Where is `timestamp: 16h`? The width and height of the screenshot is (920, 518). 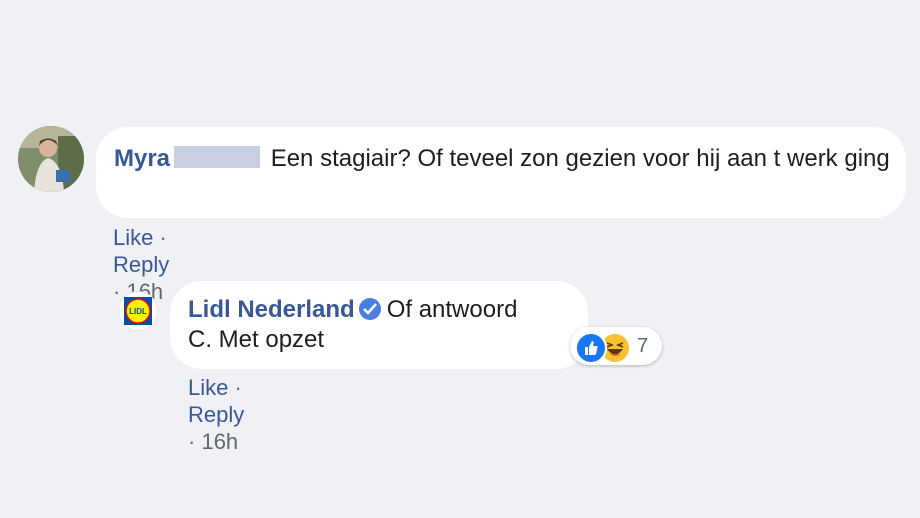 timestamp: 16h is located at coordinates (219, 442).